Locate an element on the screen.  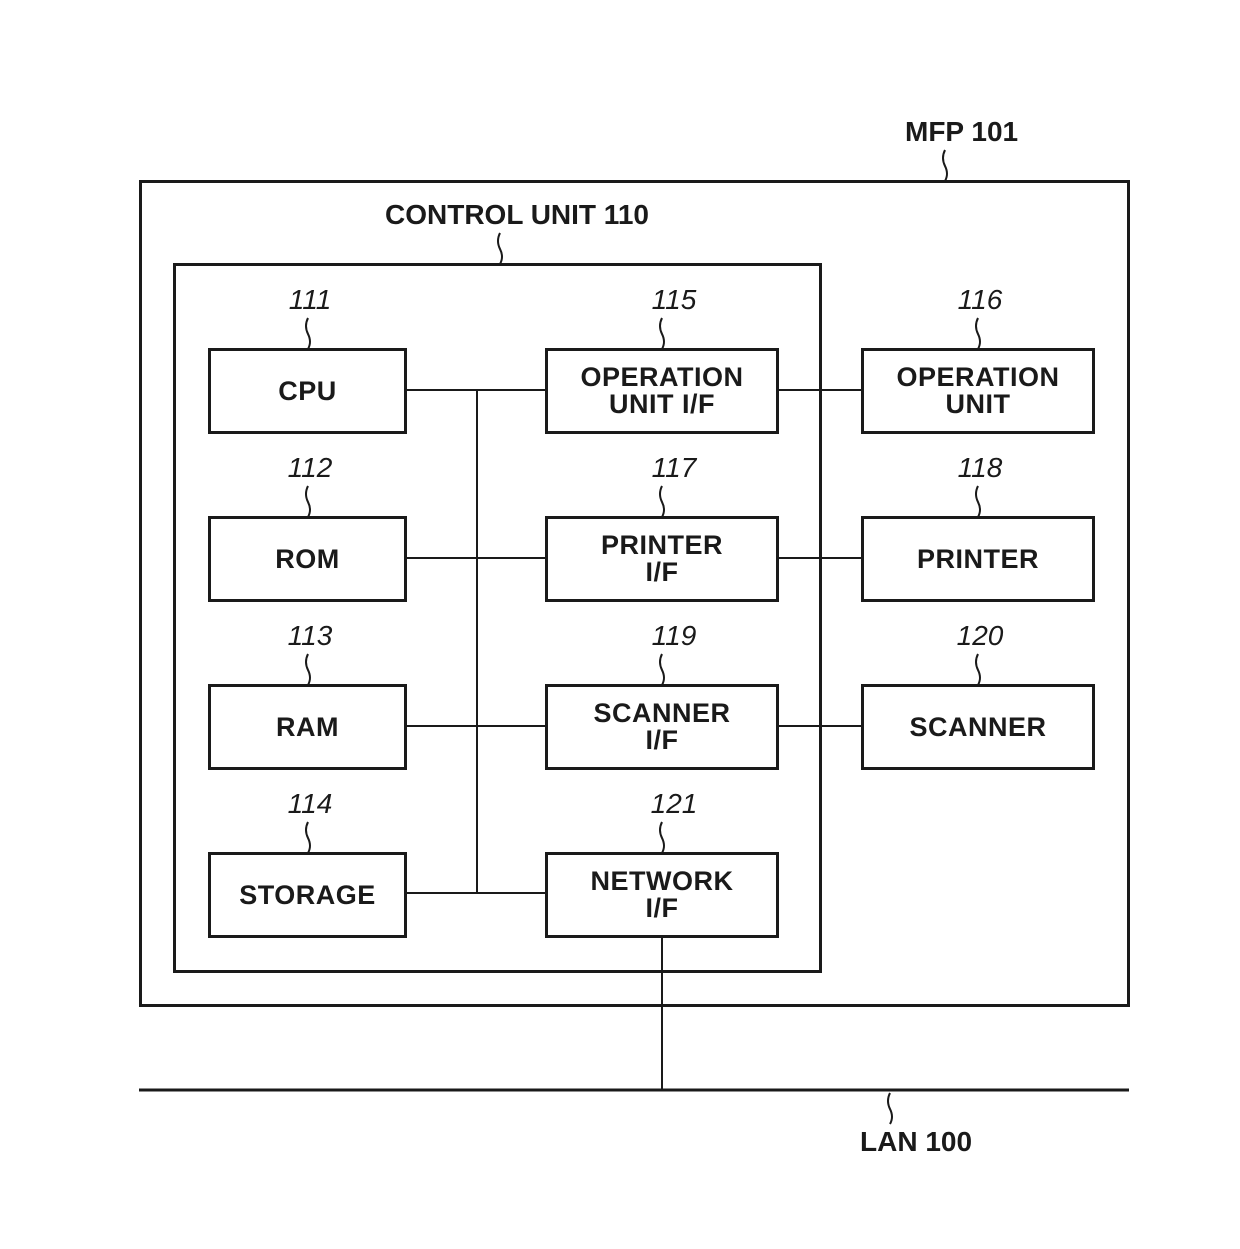
ram-block: RAM is located at coordinates (307, 727).